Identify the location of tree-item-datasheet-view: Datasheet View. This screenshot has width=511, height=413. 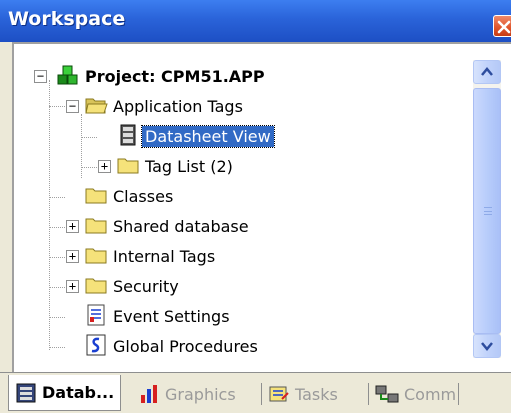
(208, 136).